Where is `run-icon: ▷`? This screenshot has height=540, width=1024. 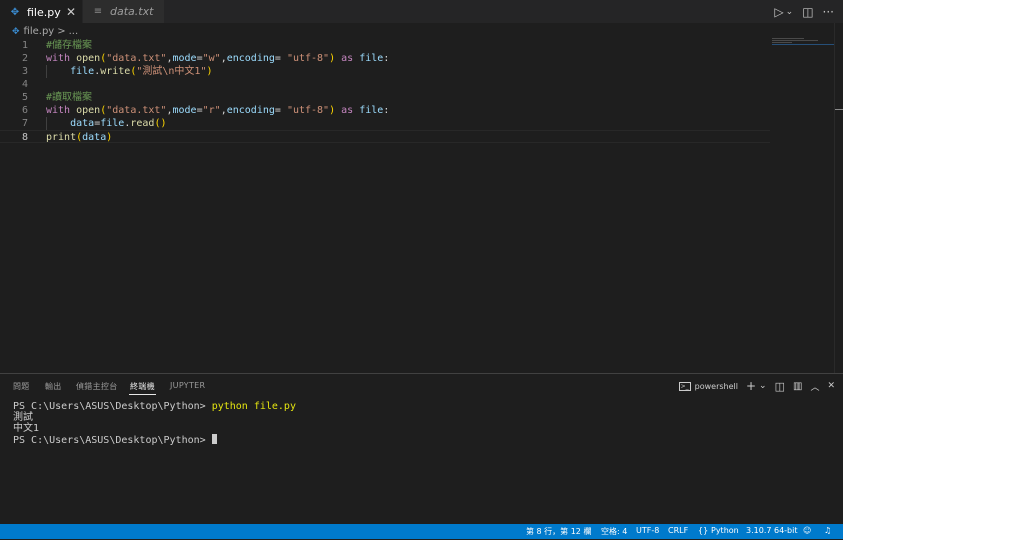 run-icon: ▷ is located at coordinates (778, 12).